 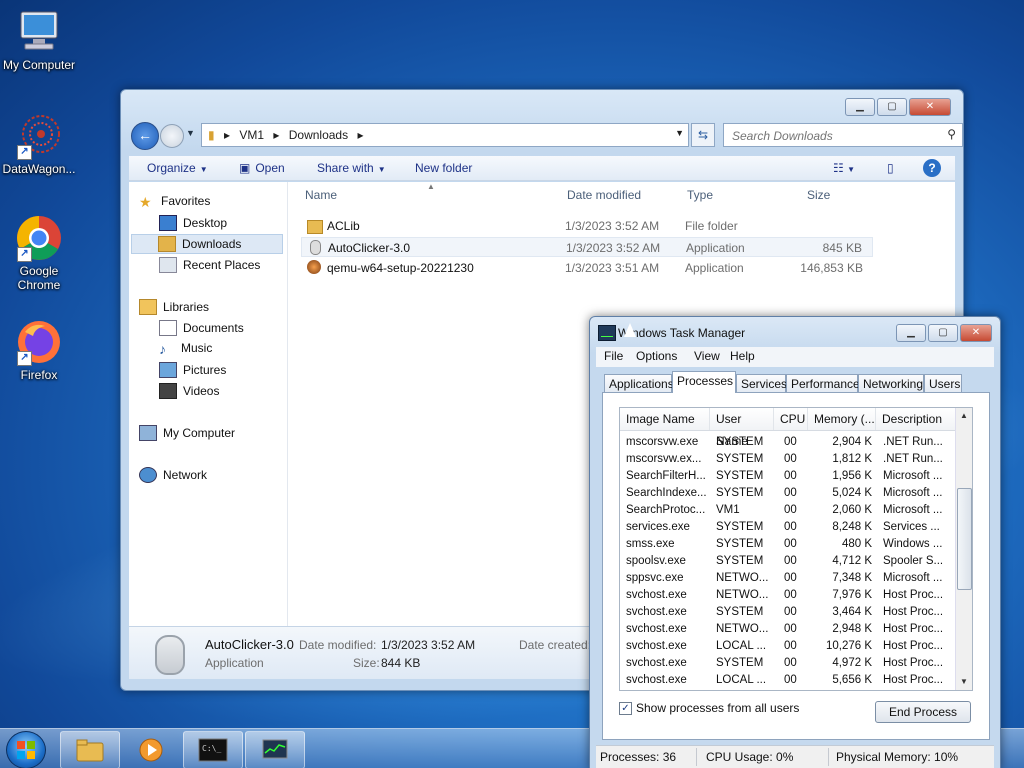 I want to click on search-box: ⚲, so click(x=843, y=135).